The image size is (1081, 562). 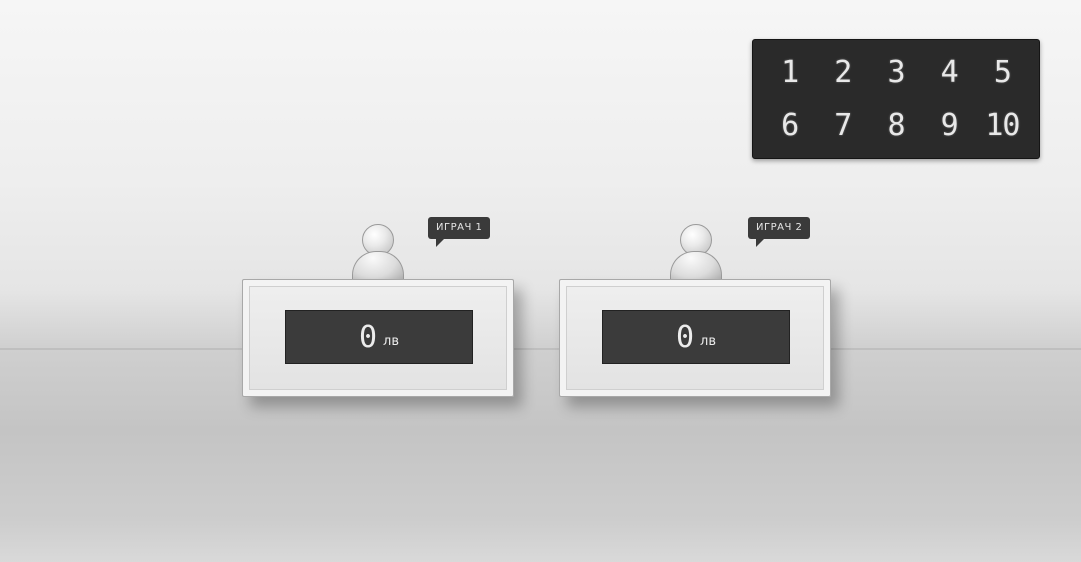 I want to click on floor-divider, so click(x=540, y=349).